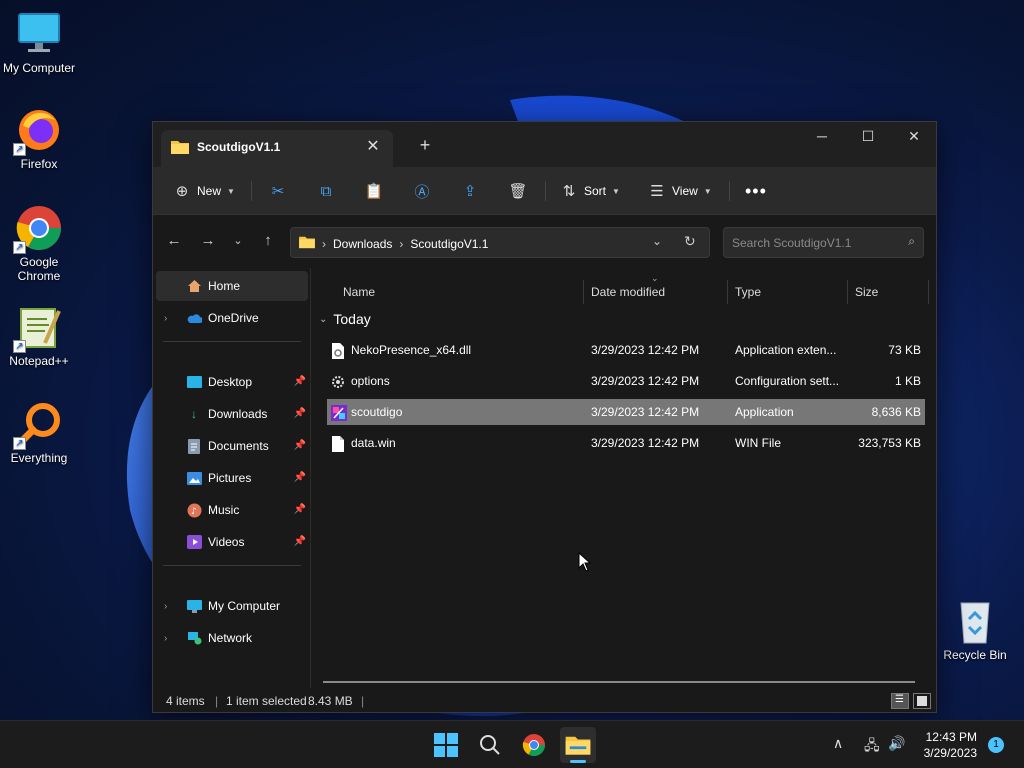 This screenshot has width=1024, height=768. I want to click on sidebar-item-videos: Videos 📌, so click(232, 542).